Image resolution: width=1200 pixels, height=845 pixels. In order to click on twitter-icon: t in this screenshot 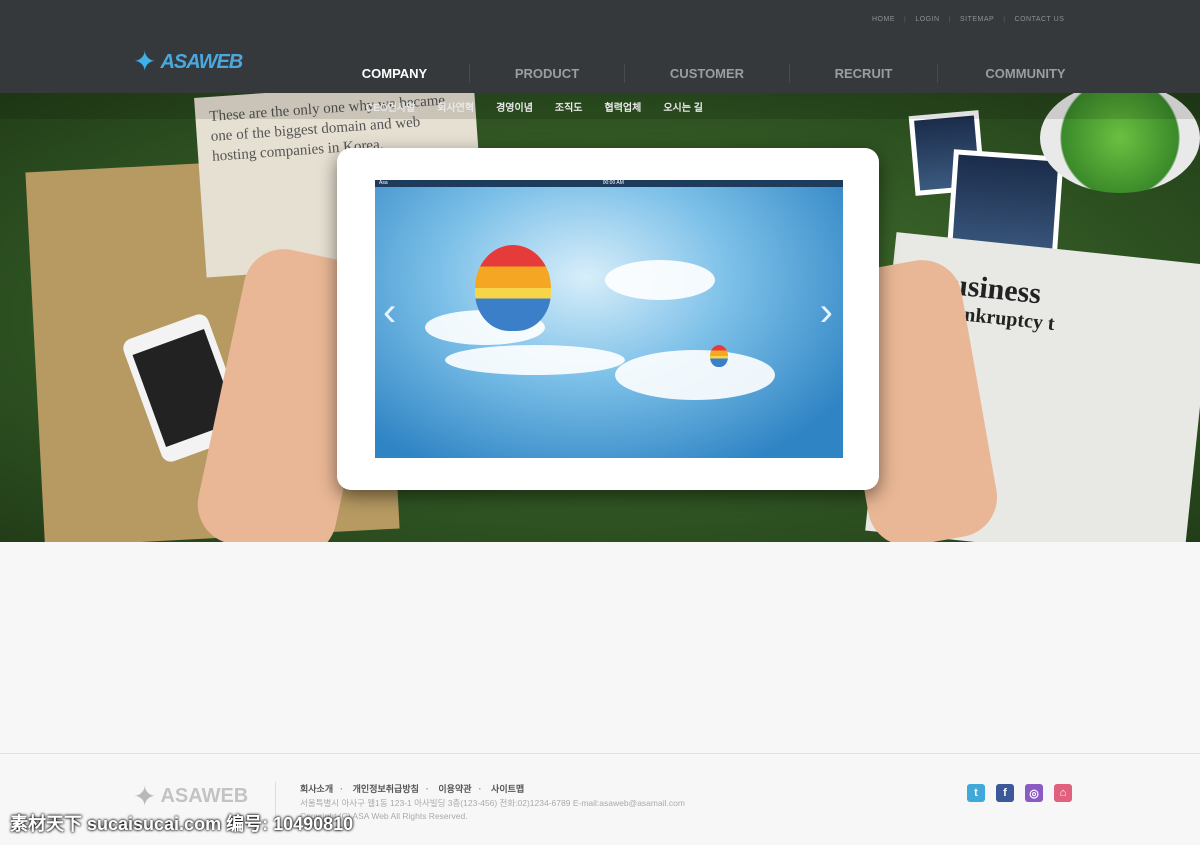, I will do `click(976, 793)`.